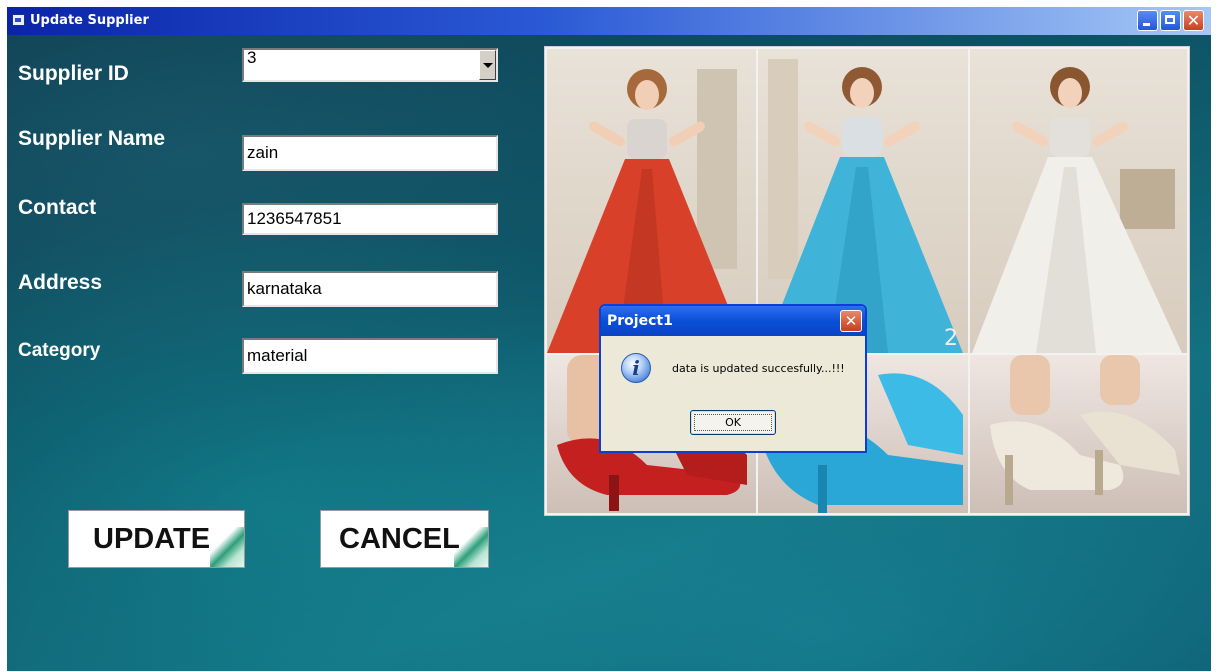  I want to click on contact-field, so click(370, 219).